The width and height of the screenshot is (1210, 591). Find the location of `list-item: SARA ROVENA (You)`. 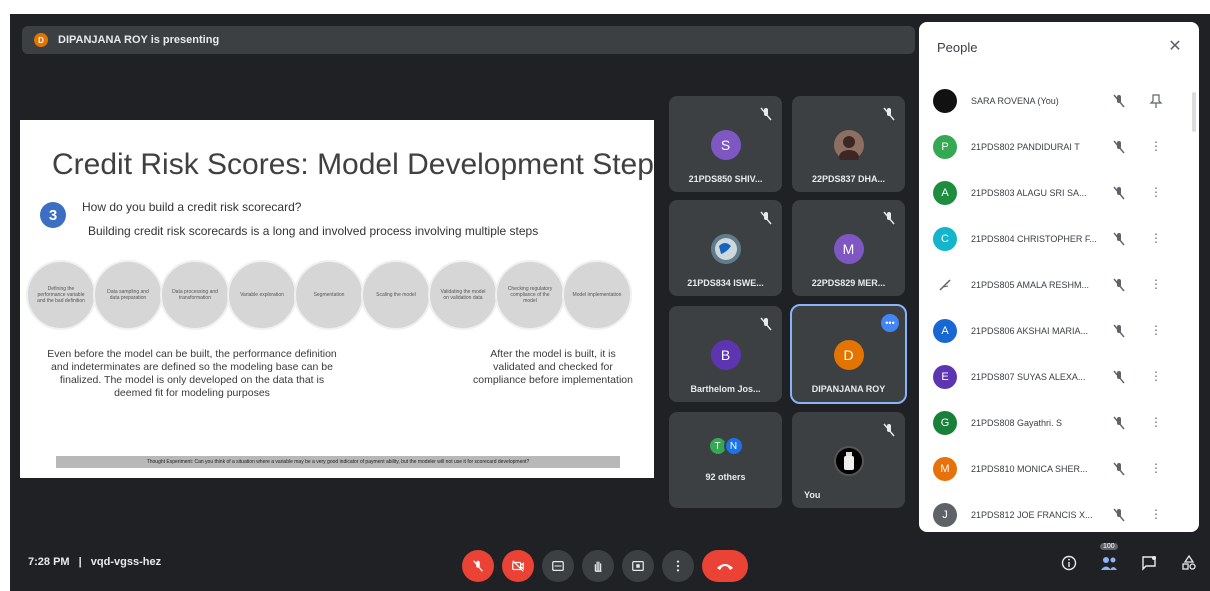

list-item: SARA ROVENA (You) is located at coordinates (1054, 101).